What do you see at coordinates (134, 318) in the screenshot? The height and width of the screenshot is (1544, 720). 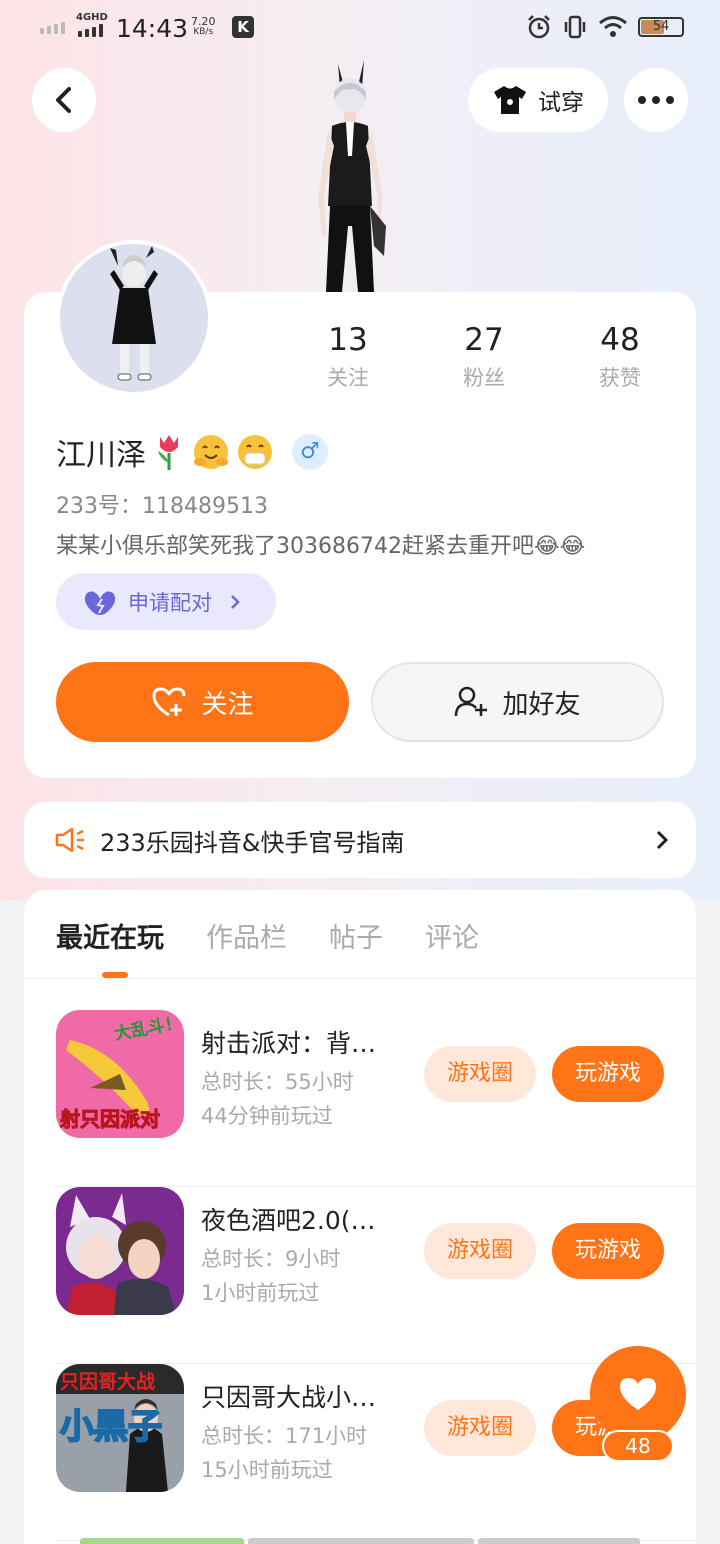 I see `avatar` at bounding box center [134, 318].